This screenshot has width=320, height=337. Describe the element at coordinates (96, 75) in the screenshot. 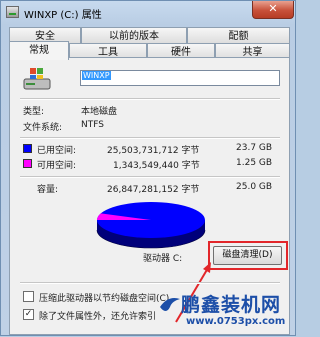

I see `volume-name-value: WINXP` at that location.